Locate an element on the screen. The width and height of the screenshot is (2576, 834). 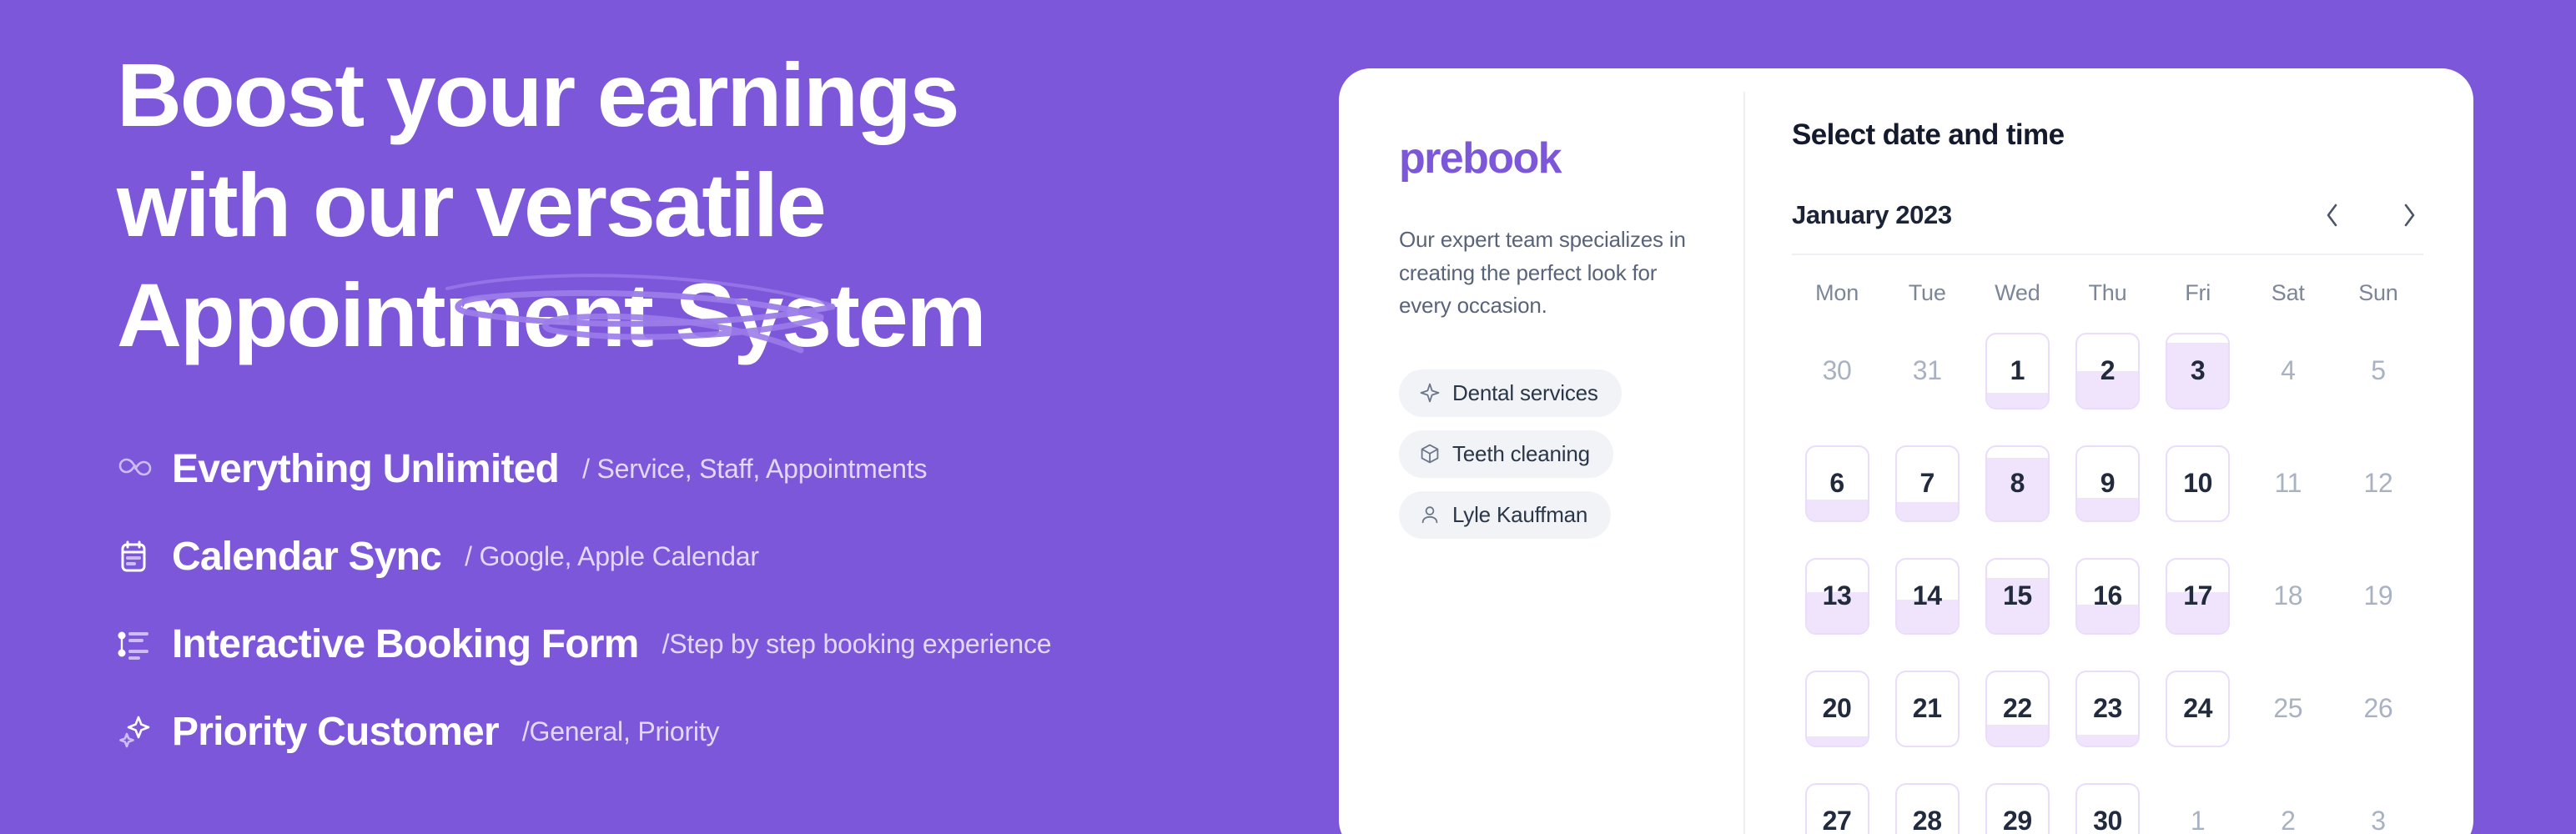
feature-item-calendar-sync: Calendar Sync / Google, Apple Calendar is located at coordinates (701, 556).